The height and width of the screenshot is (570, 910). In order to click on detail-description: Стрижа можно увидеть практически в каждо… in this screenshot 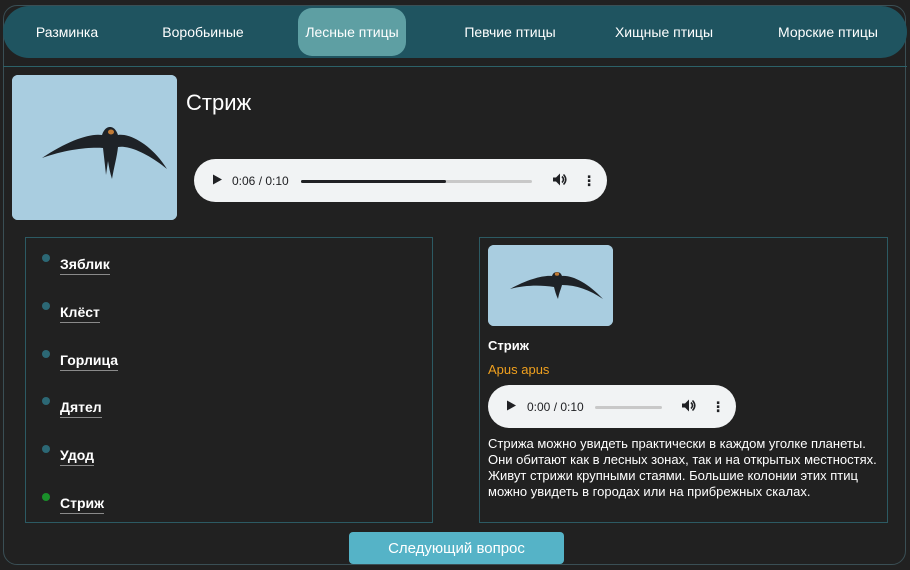, I will do `click(682, 467)`.